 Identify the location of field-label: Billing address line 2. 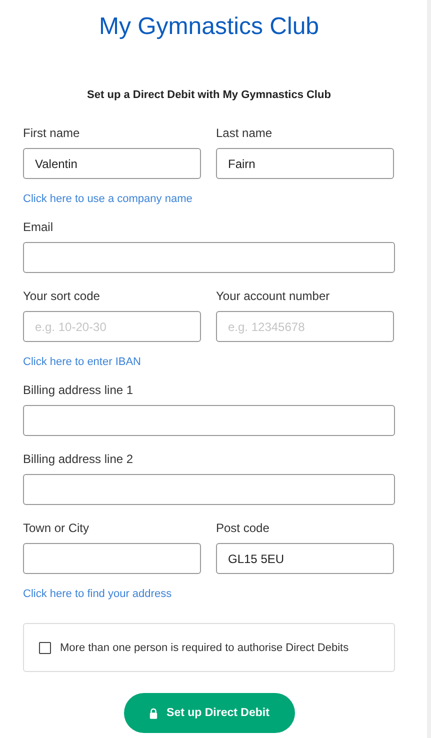
(78, 459).